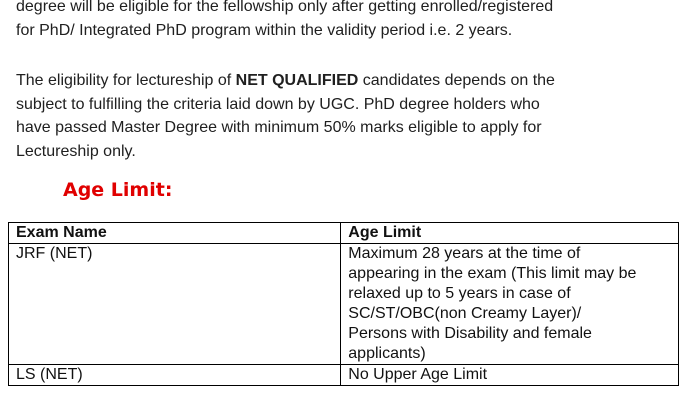  What do you see at coordinates (387, 353) in the screenshot?
I see `cell-line: applicants)` at bounding box center [387, 353].